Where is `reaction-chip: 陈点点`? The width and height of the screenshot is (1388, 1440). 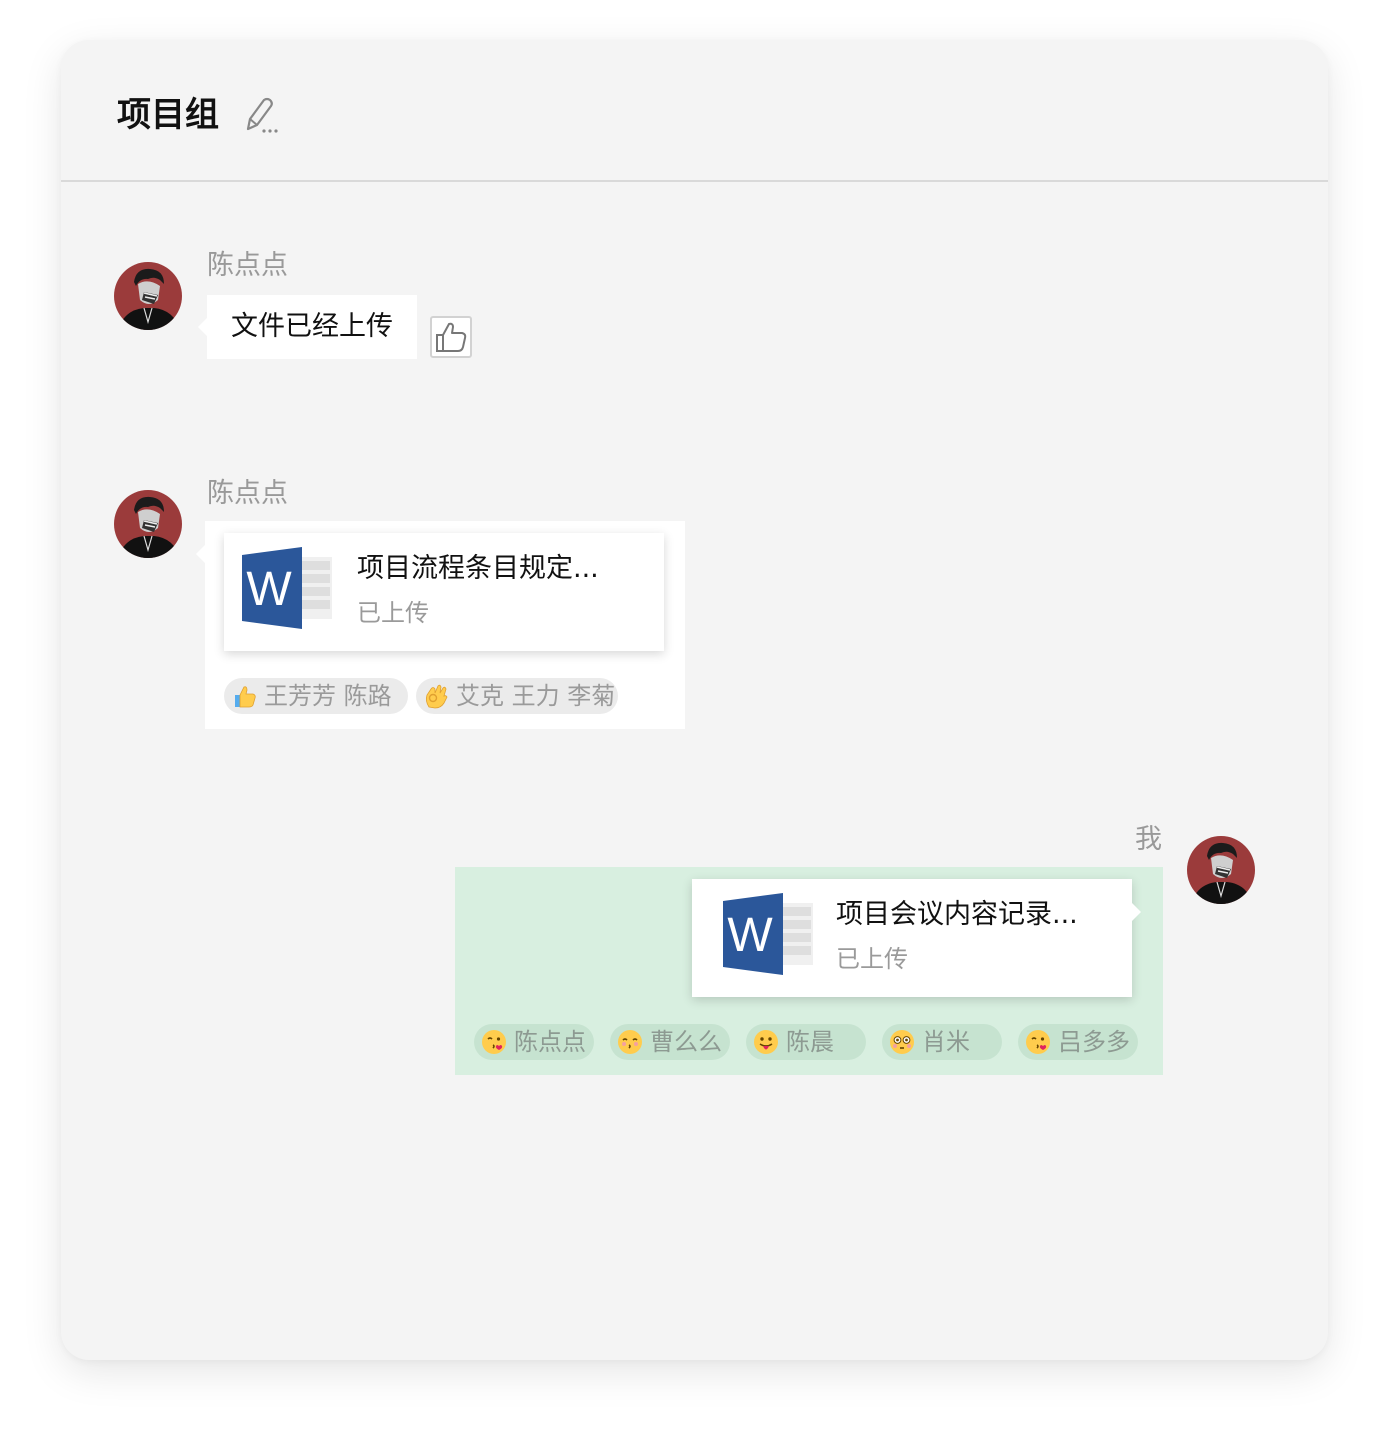
reaction-chip: 陈点点 is located at coordinates (534, 1042).